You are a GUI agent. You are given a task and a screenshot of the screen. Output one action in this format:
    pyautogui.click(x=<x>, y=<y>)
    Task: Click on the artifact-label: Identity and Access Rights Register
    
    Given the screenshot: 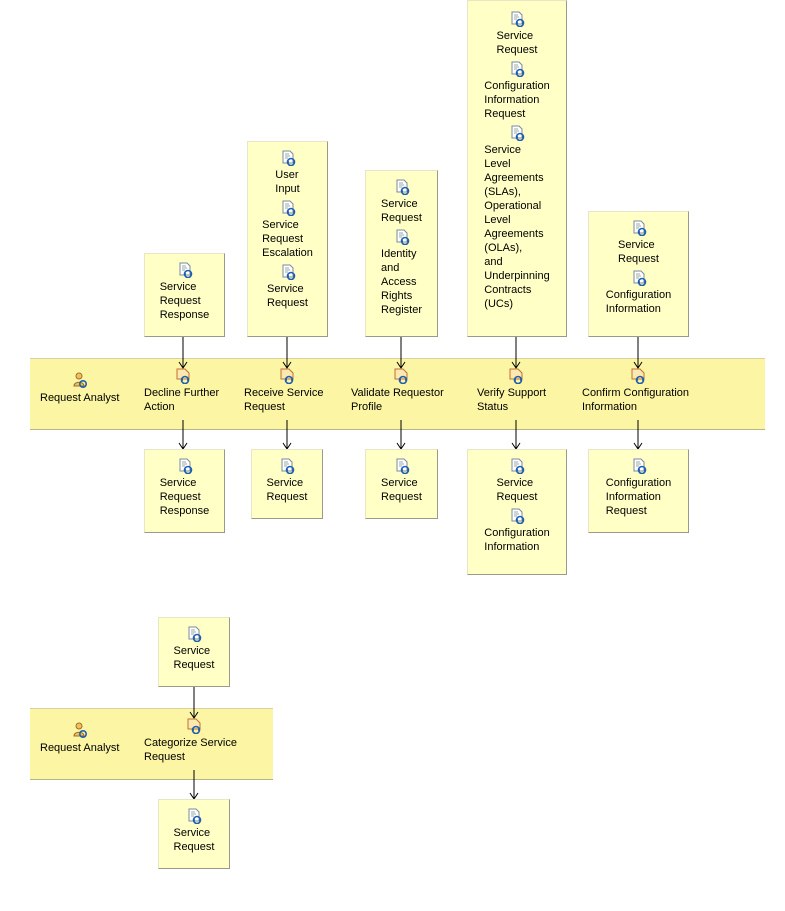 What is the action you would take?
    pyautogui.click(x=401, y=282)
    